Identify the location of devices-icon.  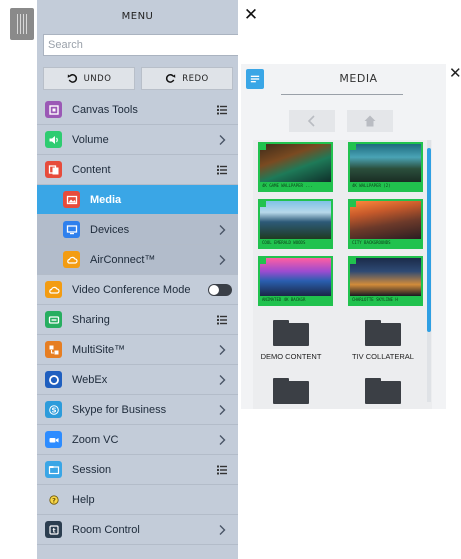
(71, 229).